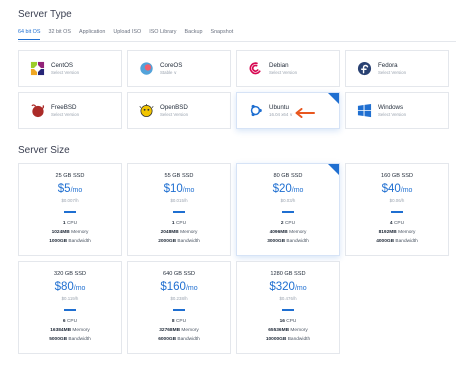  I want to click on memory-value: 2048MB, so click(169, 232).